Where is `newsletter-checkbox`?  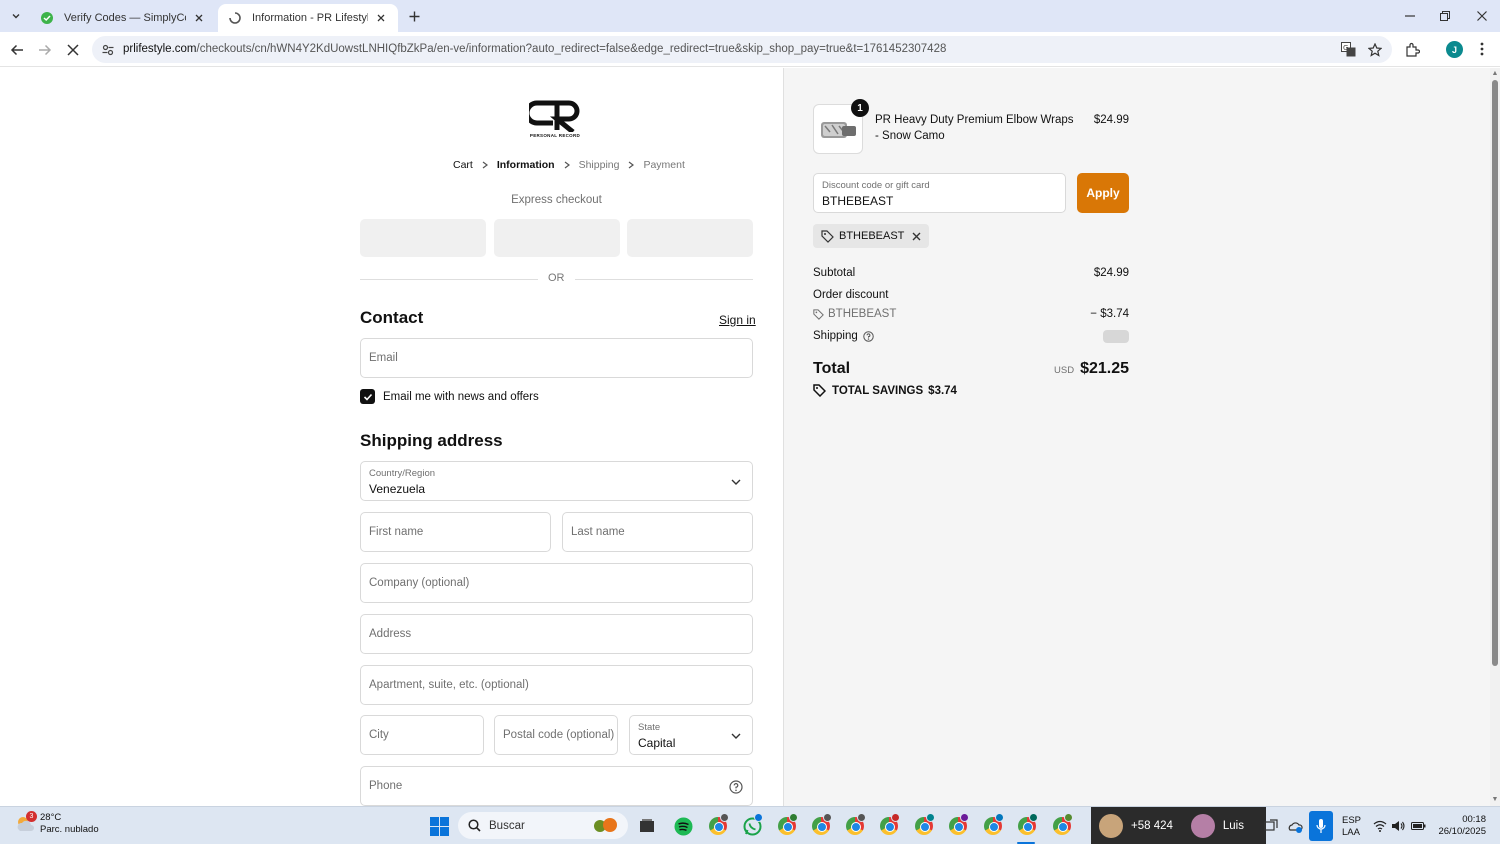
newsletter-checkbox is located at coordinates (367, 396).